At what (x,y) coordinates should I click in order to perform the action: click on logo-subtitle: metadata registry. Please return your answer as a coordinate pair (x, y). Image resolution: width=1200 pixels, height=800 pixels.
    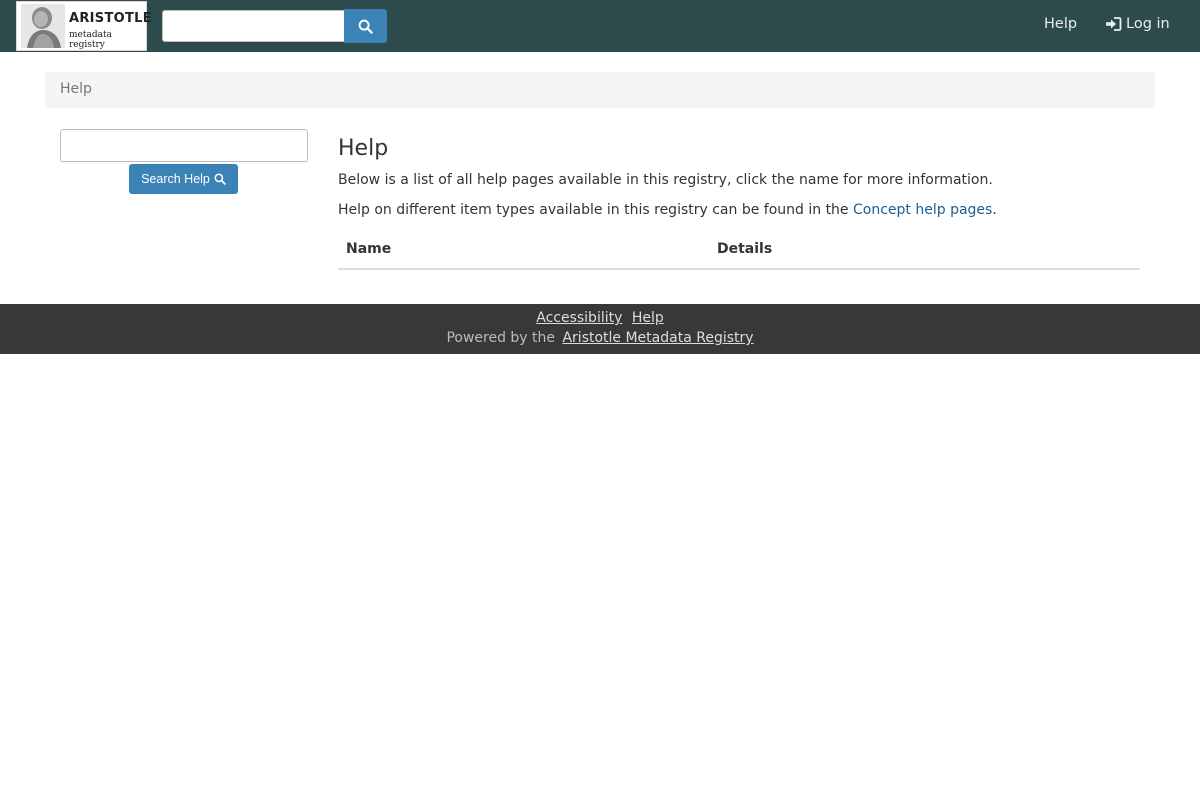
    Looking at the image, I should click on (90, 40).